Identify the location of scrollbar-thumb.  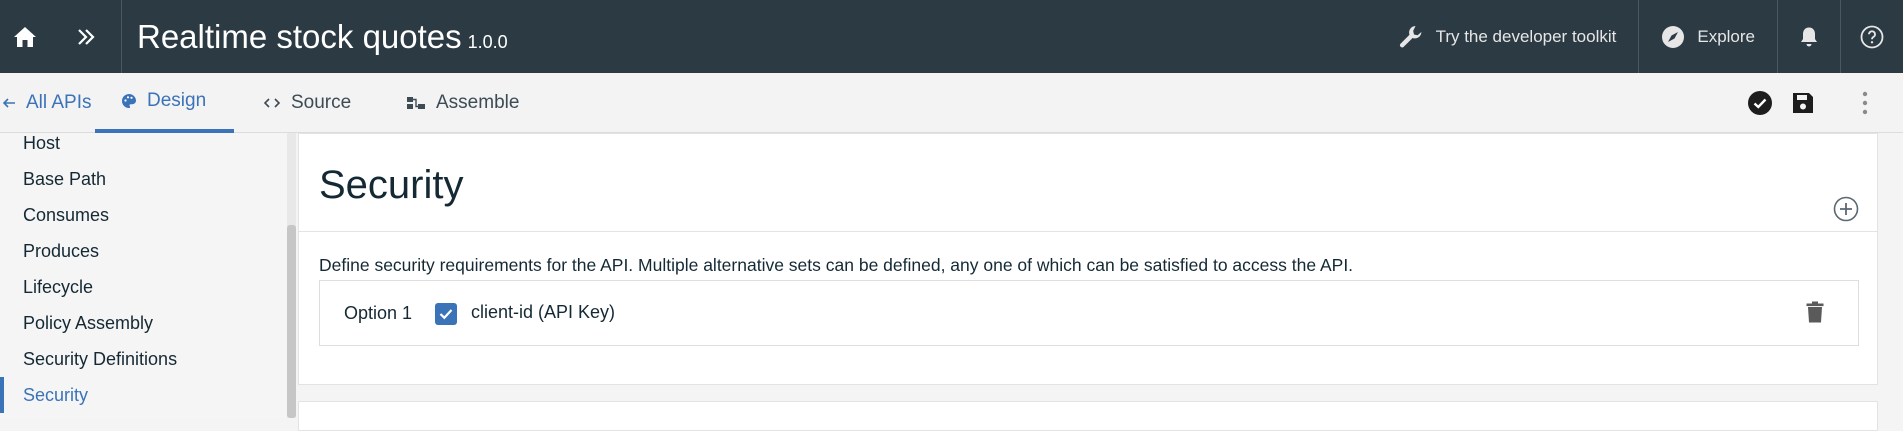
(291, 321).